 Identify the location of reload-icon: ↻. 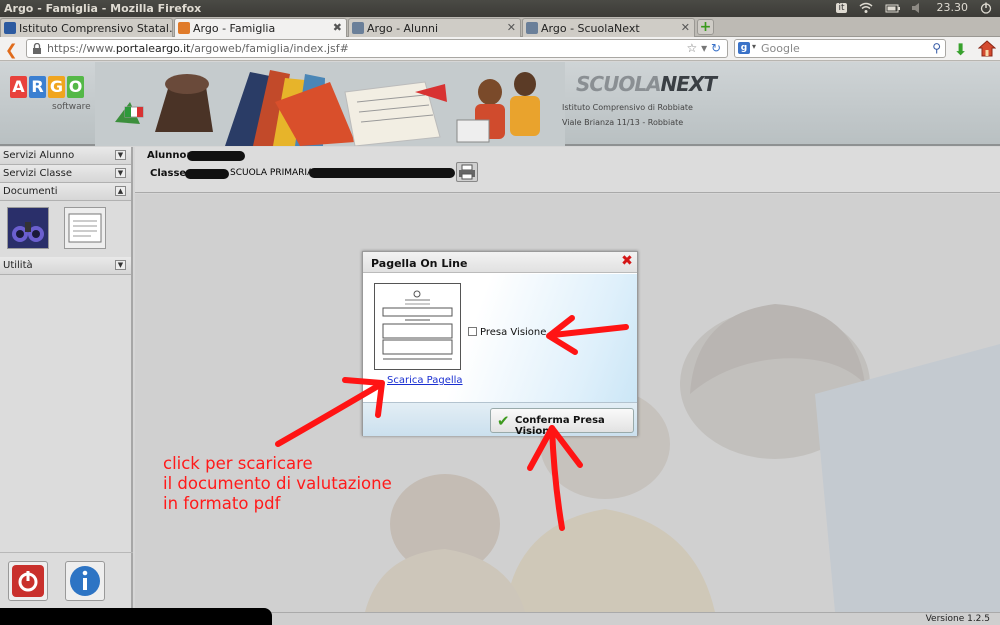
(716, 48).